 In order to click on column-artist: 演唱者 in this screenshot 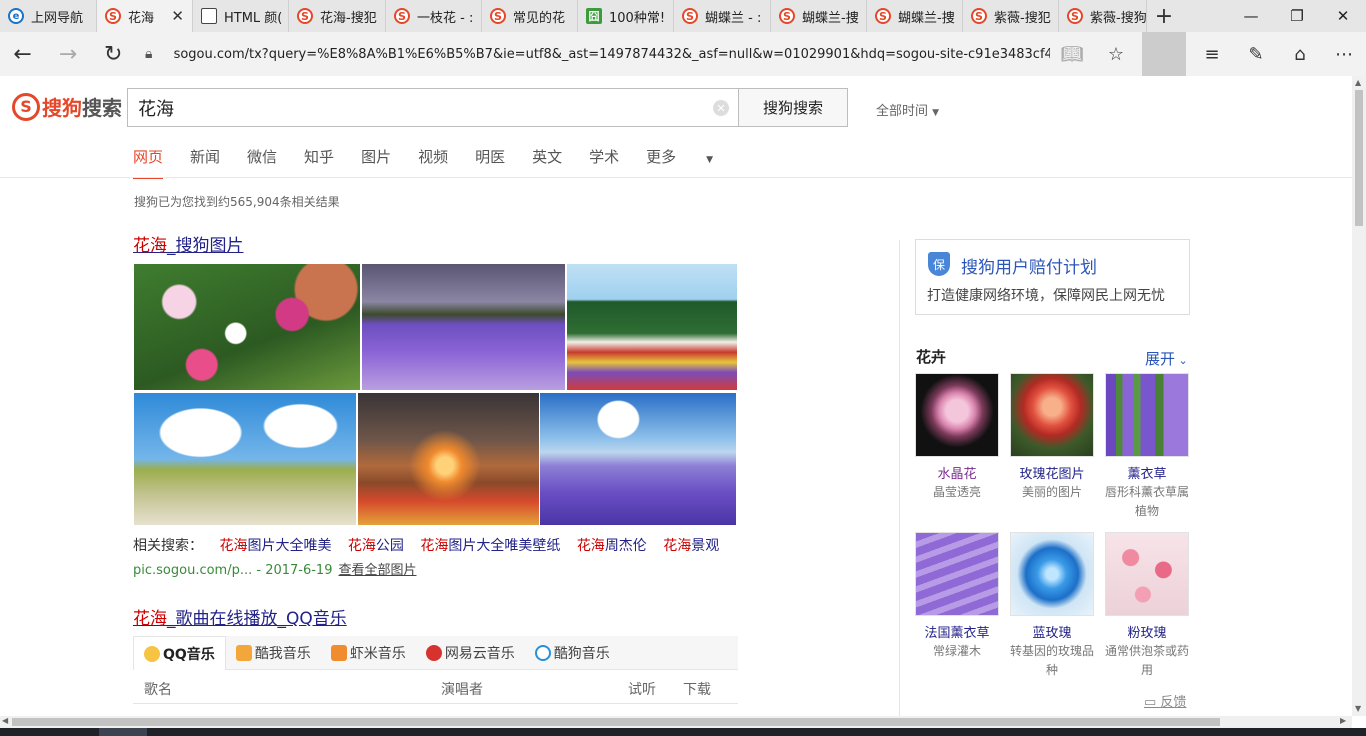, I will do `click(462, 690)`.